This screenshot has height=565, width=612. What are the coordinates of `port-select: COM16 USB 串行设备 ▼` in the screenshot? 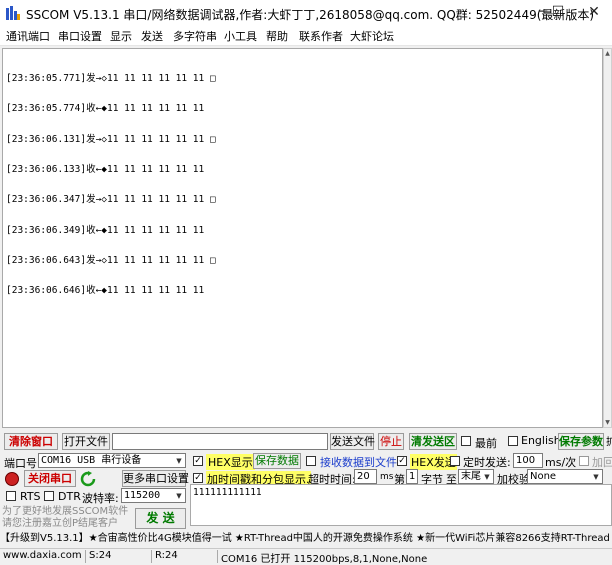 It's located at (112, 460).